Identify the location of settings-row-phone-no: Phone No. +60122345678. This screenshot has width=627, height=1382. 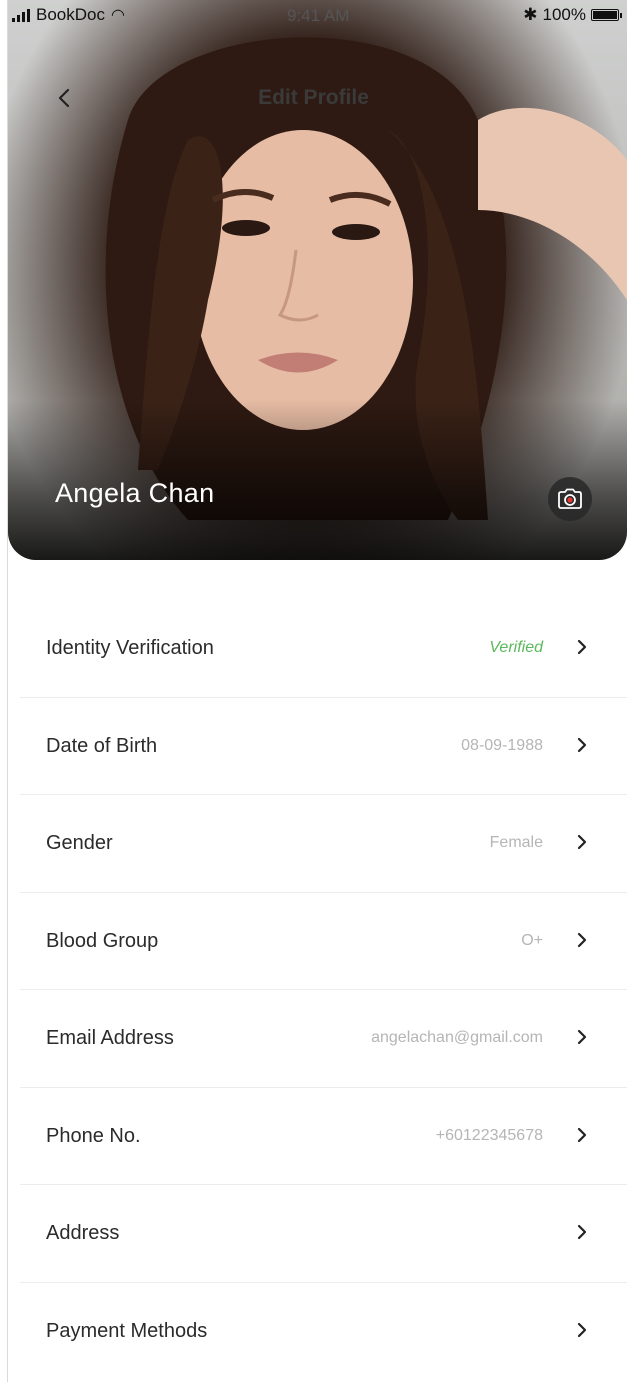
(323, 1136).